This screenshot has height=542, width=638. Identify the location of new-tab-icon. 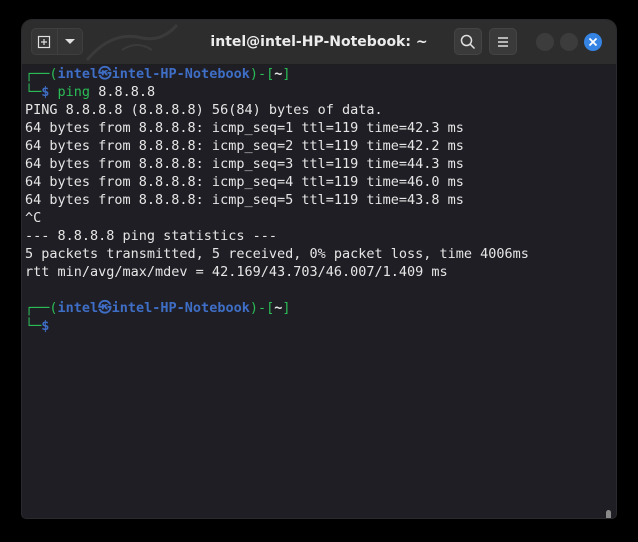
(44, 41).